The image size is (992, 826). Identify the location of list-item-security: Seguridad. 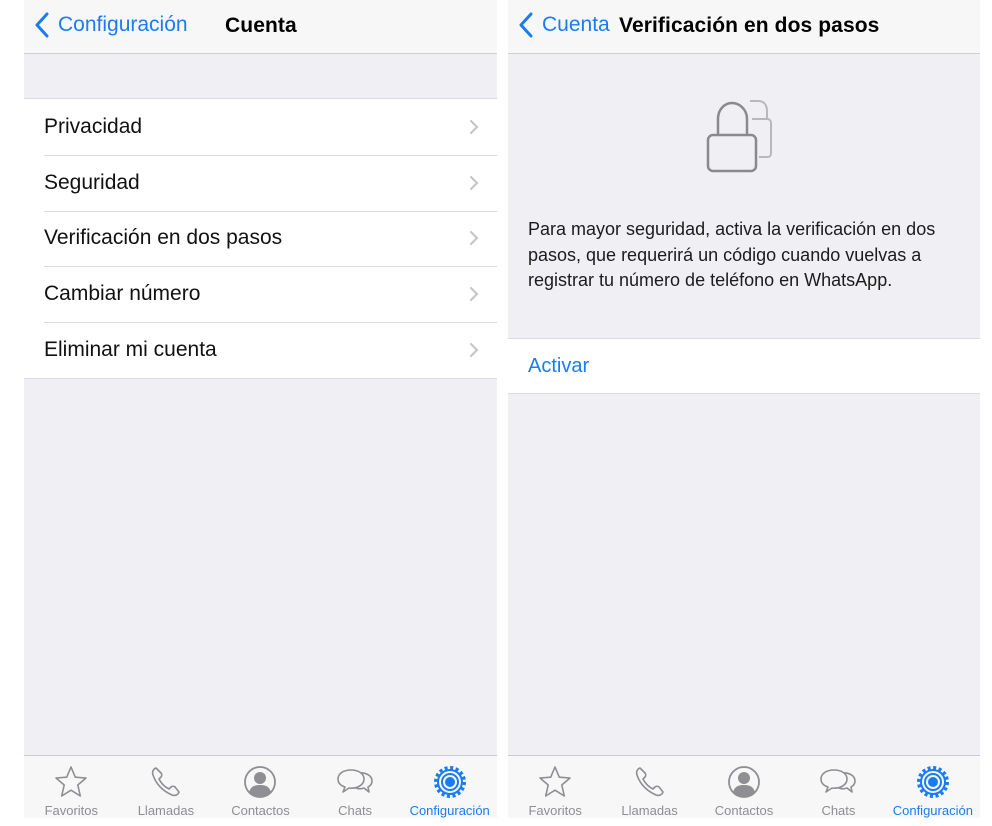
(260, 182).